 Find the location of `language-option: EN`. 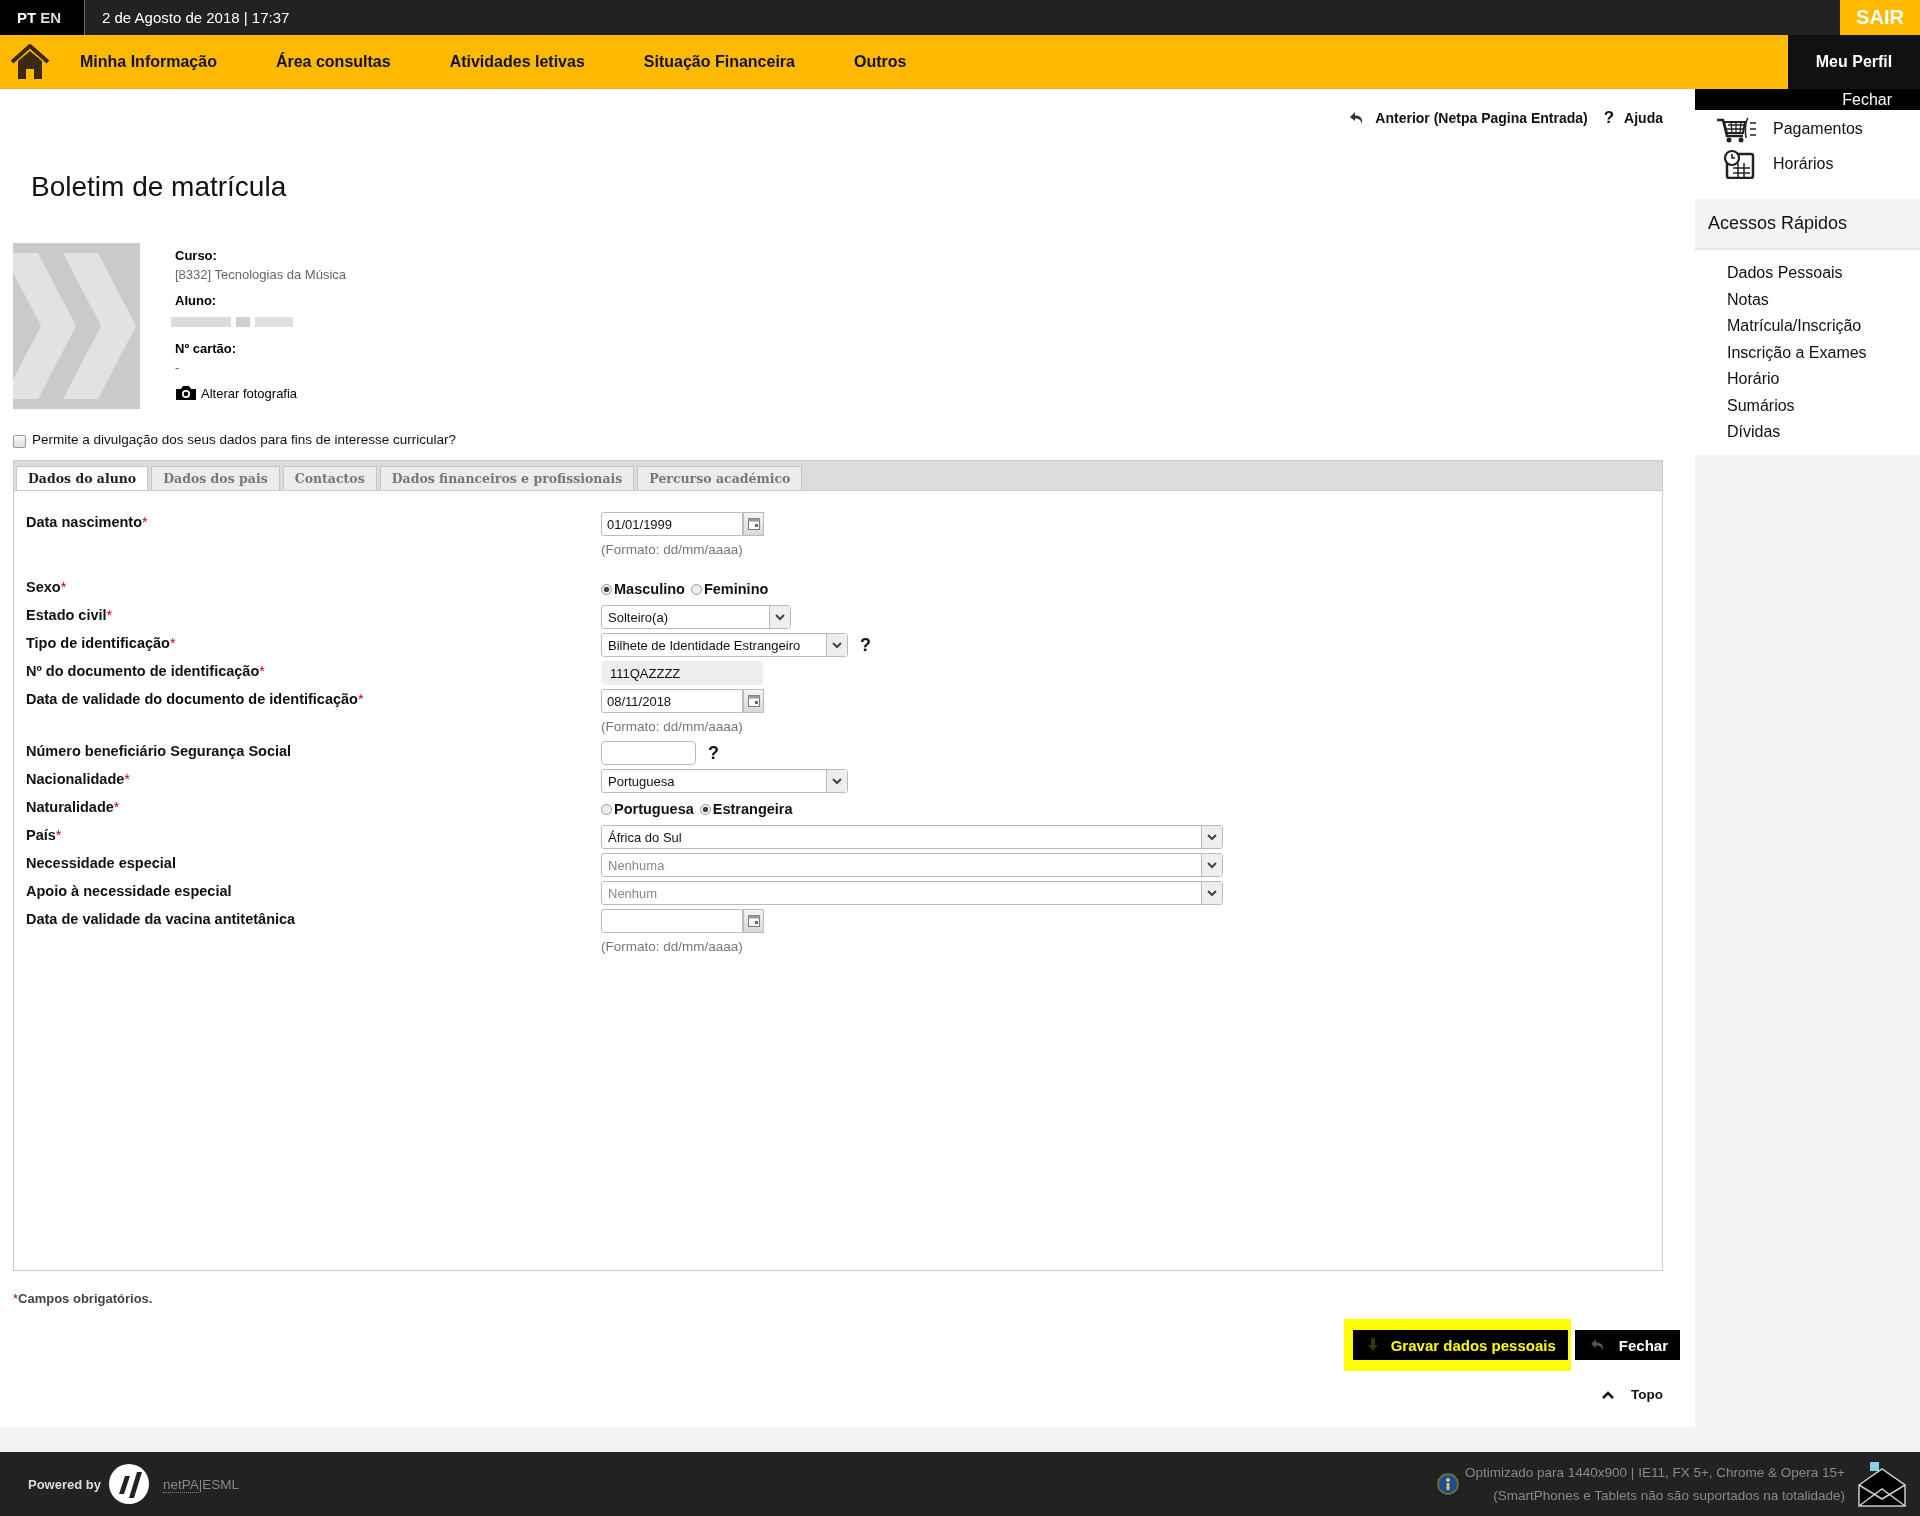

language-option: EN is located at coordinates (50, 17).